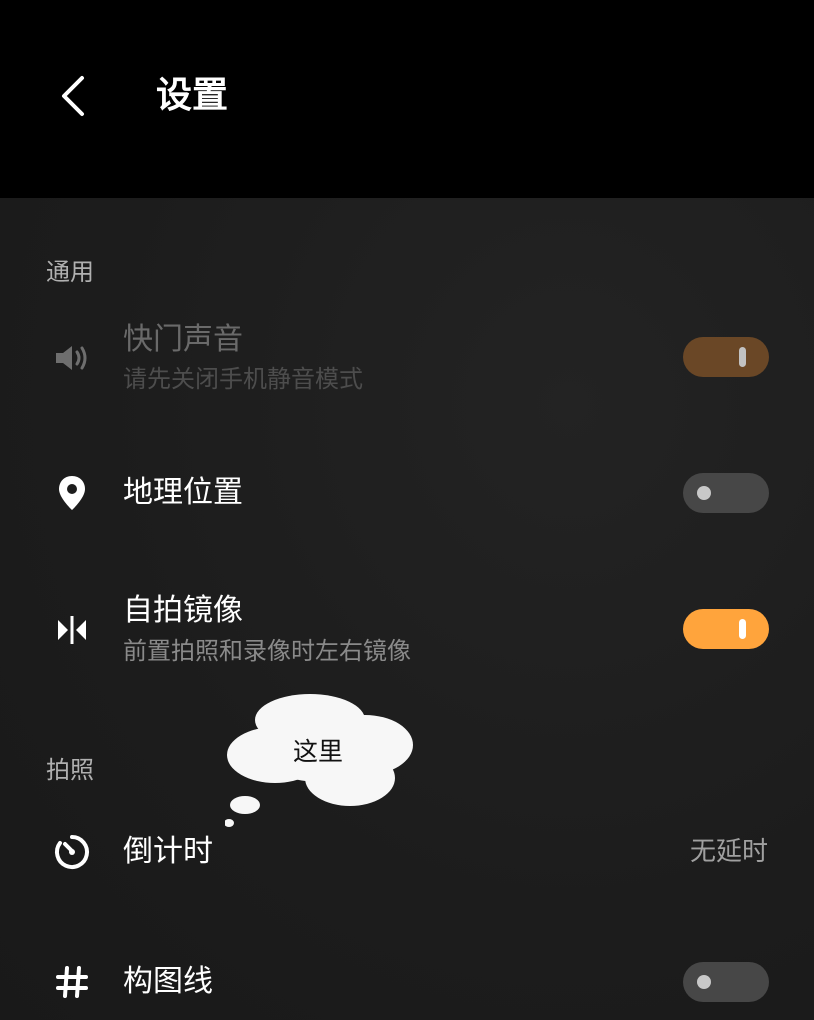 The image size is (814, 1020). I want to click on setting-description: 前置拍照和录像时左右镜像, so click(267, 651).